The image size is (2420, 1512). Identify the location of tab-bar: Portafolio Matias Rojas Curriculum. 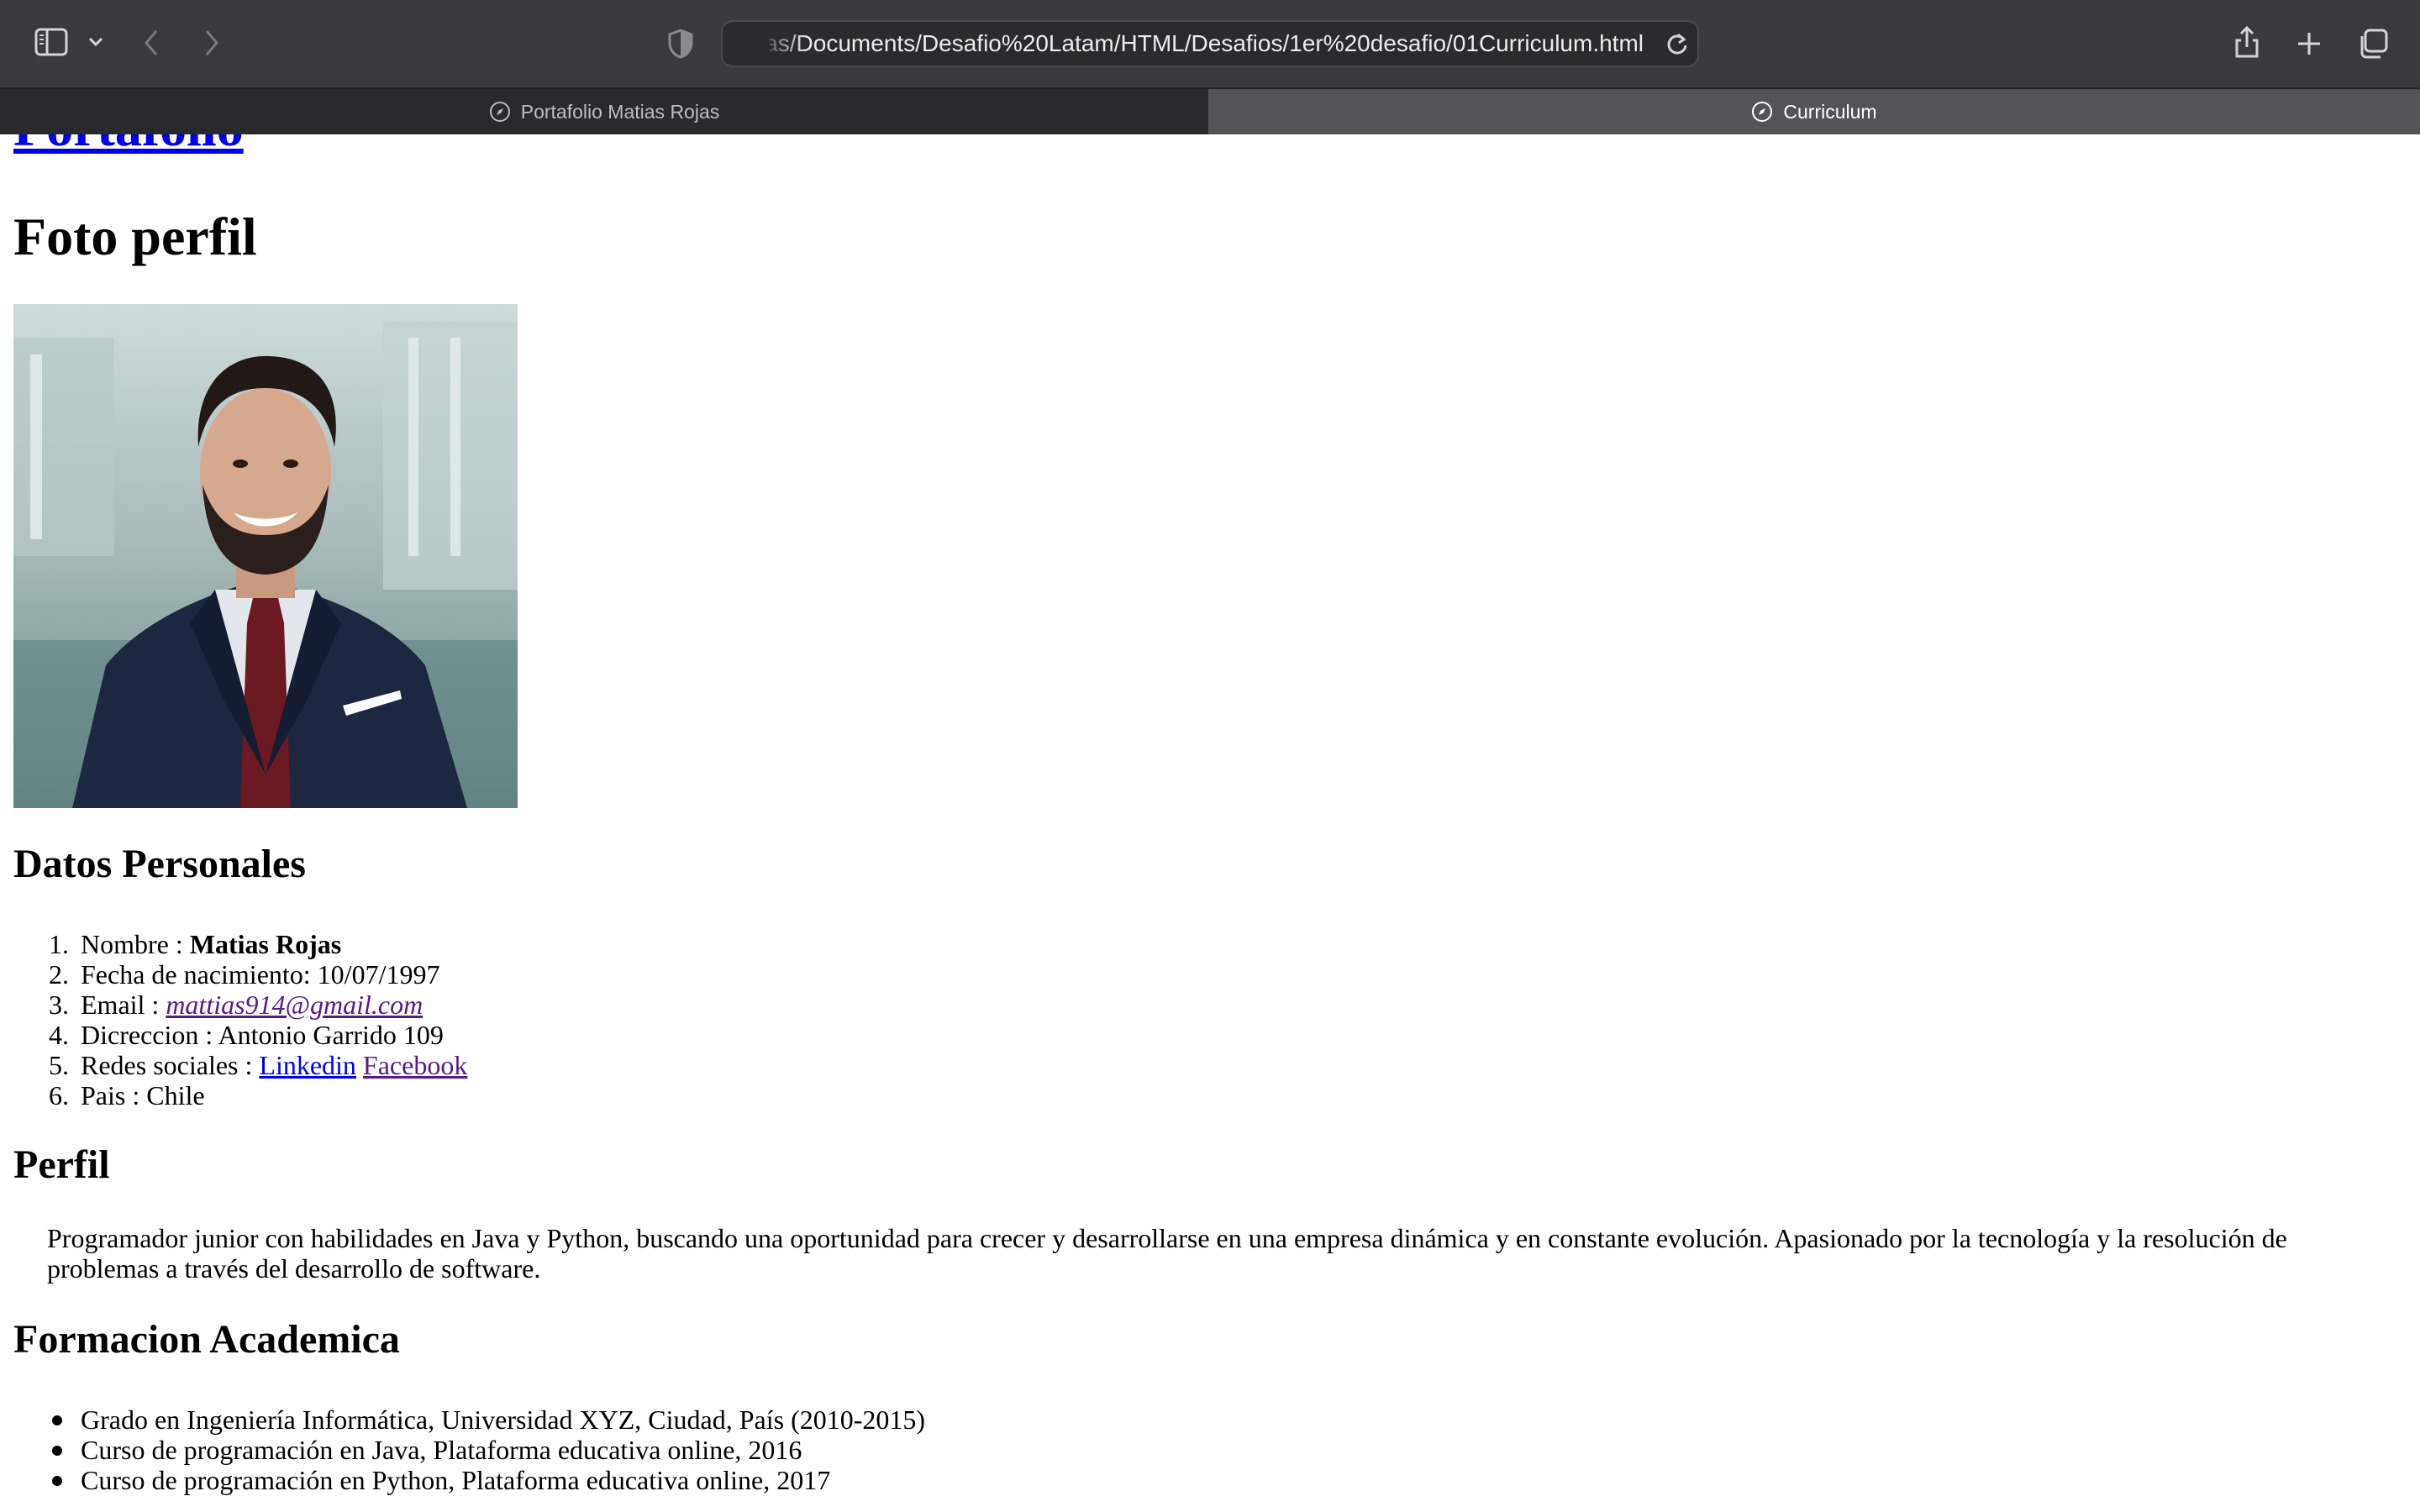
(1210, 110).